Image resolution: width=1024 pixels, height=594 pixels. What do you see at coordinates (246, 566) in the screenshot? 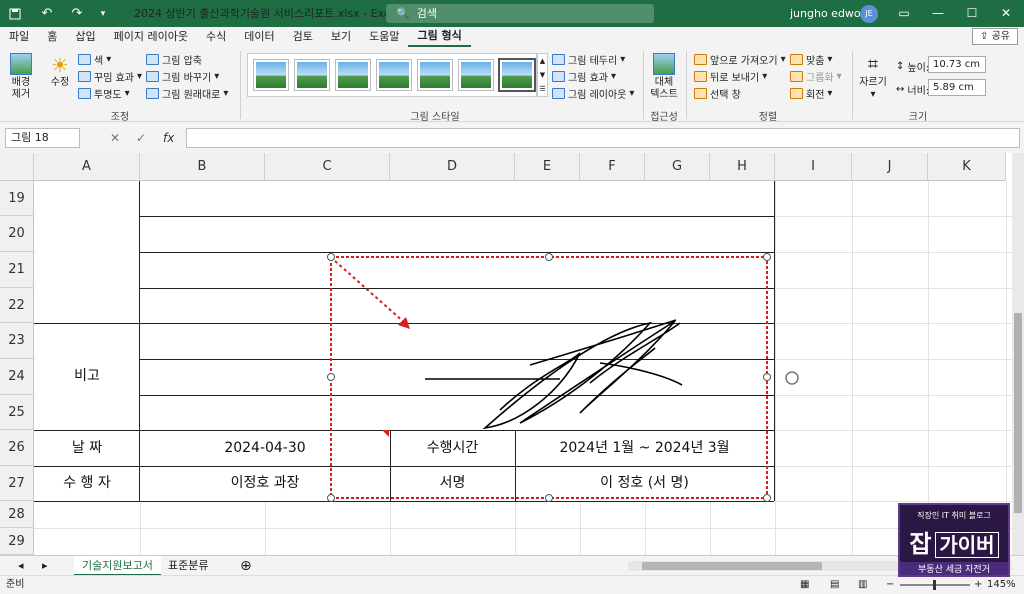
I see `add-sheet-icon: ⊕` at bounding box center [246, 566].